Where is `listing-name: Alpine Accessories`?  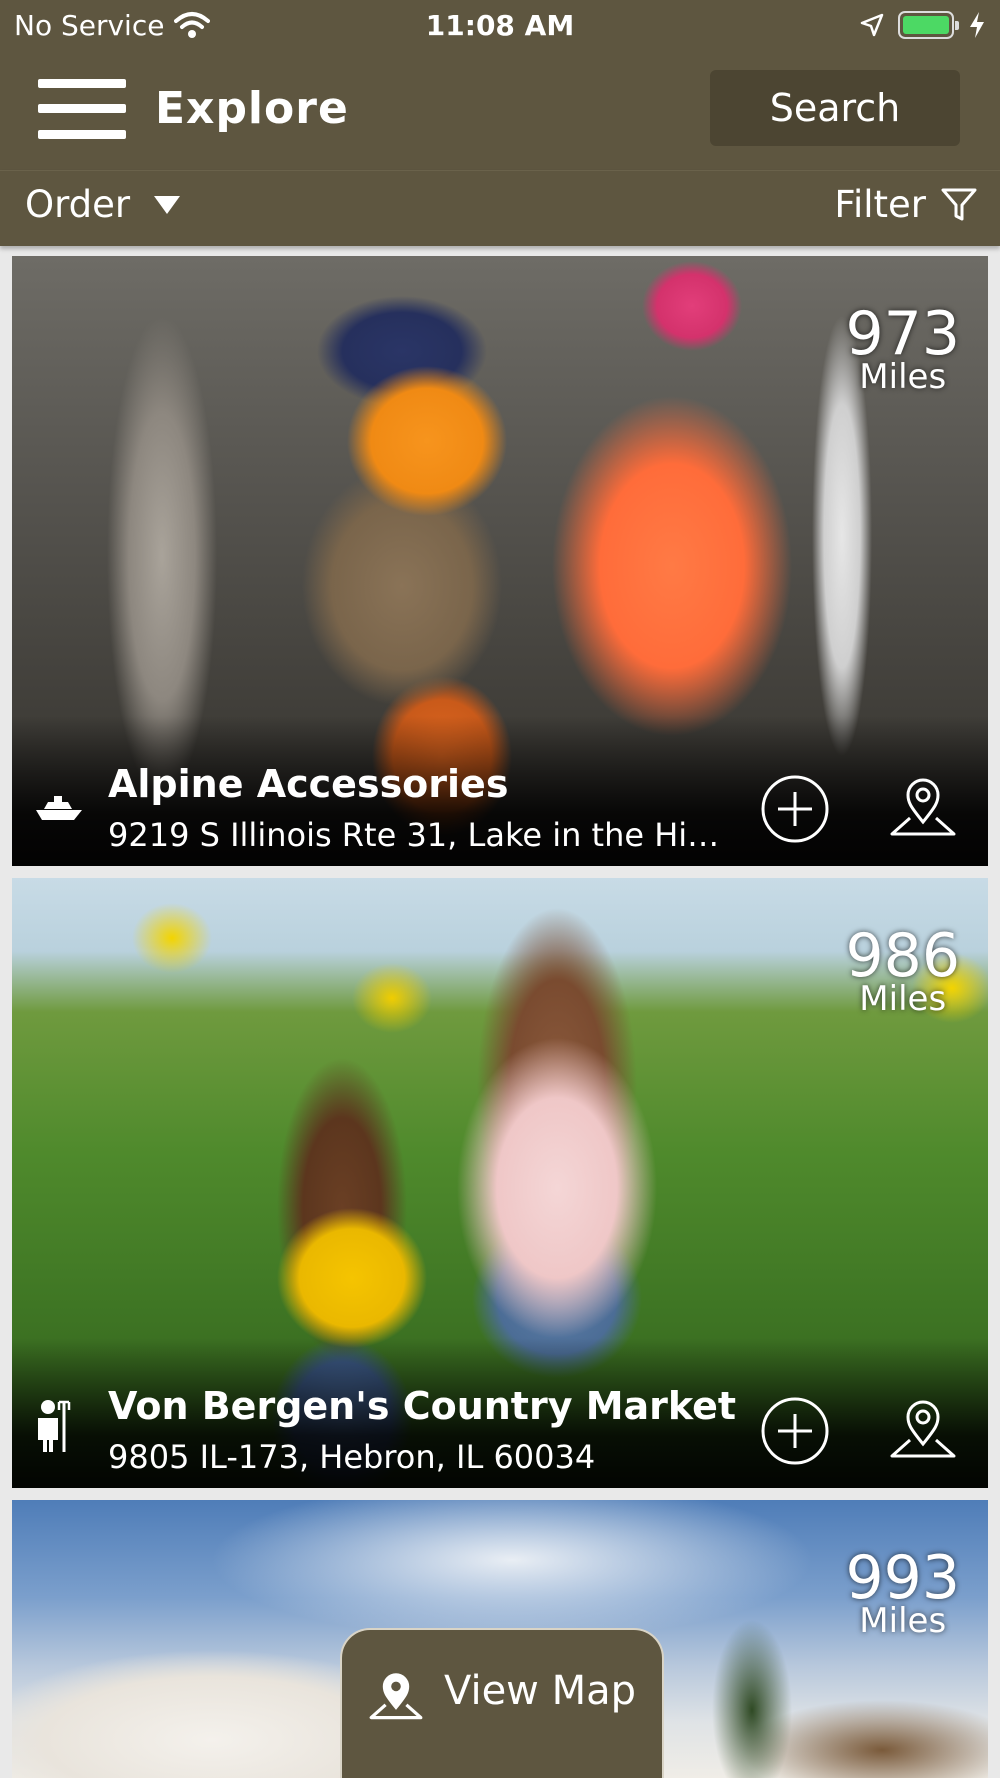
listing-name: Alpine Accessories is located at coordinates (308, 784).